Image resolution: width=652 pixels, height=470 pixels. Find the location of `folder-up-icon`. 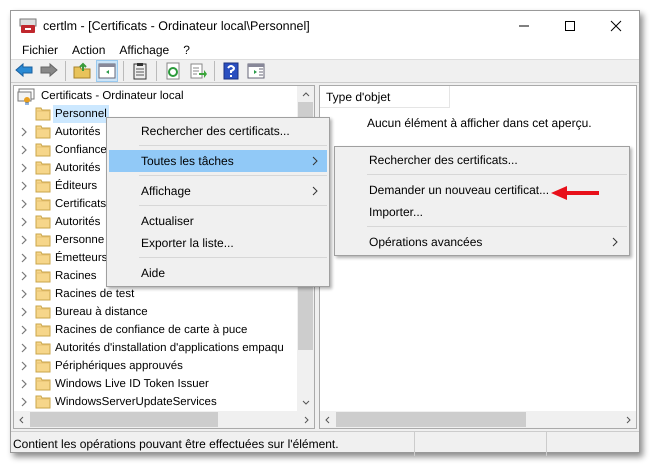

folder-up-icon is located at coordinates (82, 71).